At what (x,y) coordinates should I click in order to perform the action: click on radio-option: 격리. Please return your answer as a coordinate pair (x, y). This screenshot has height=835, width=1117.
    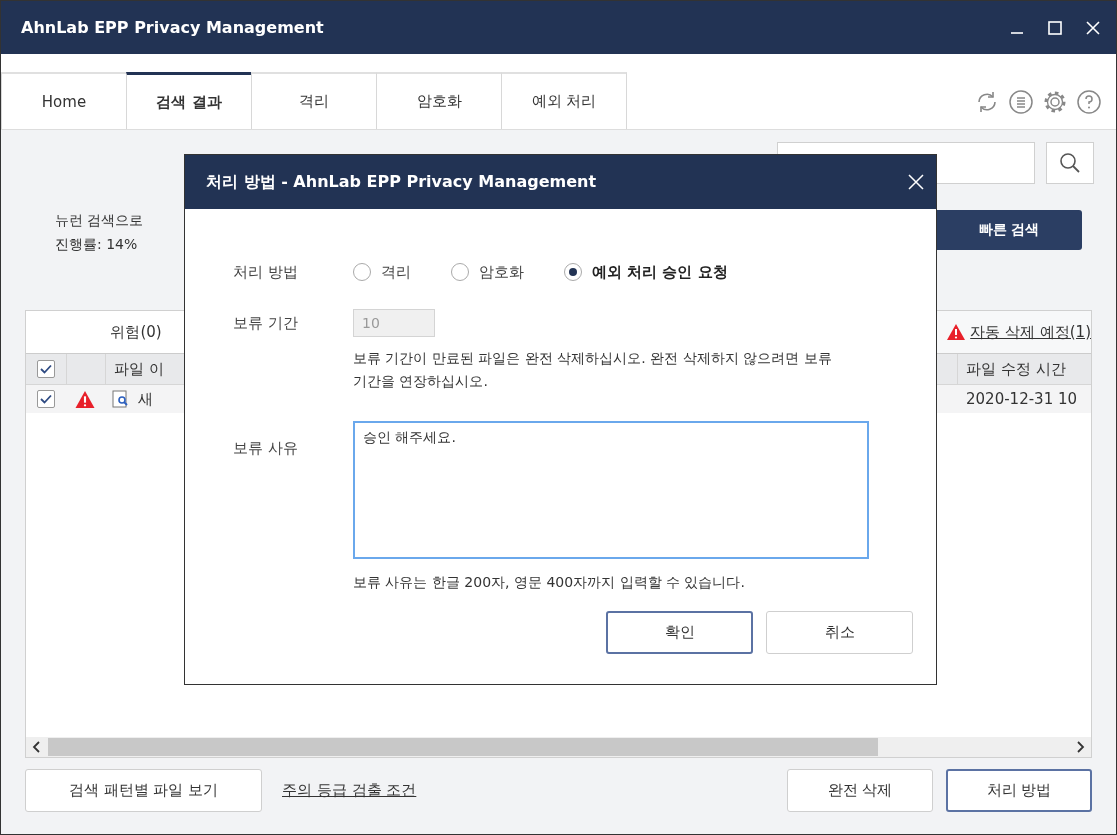
    Looking at the image, I should click on (382, 272).